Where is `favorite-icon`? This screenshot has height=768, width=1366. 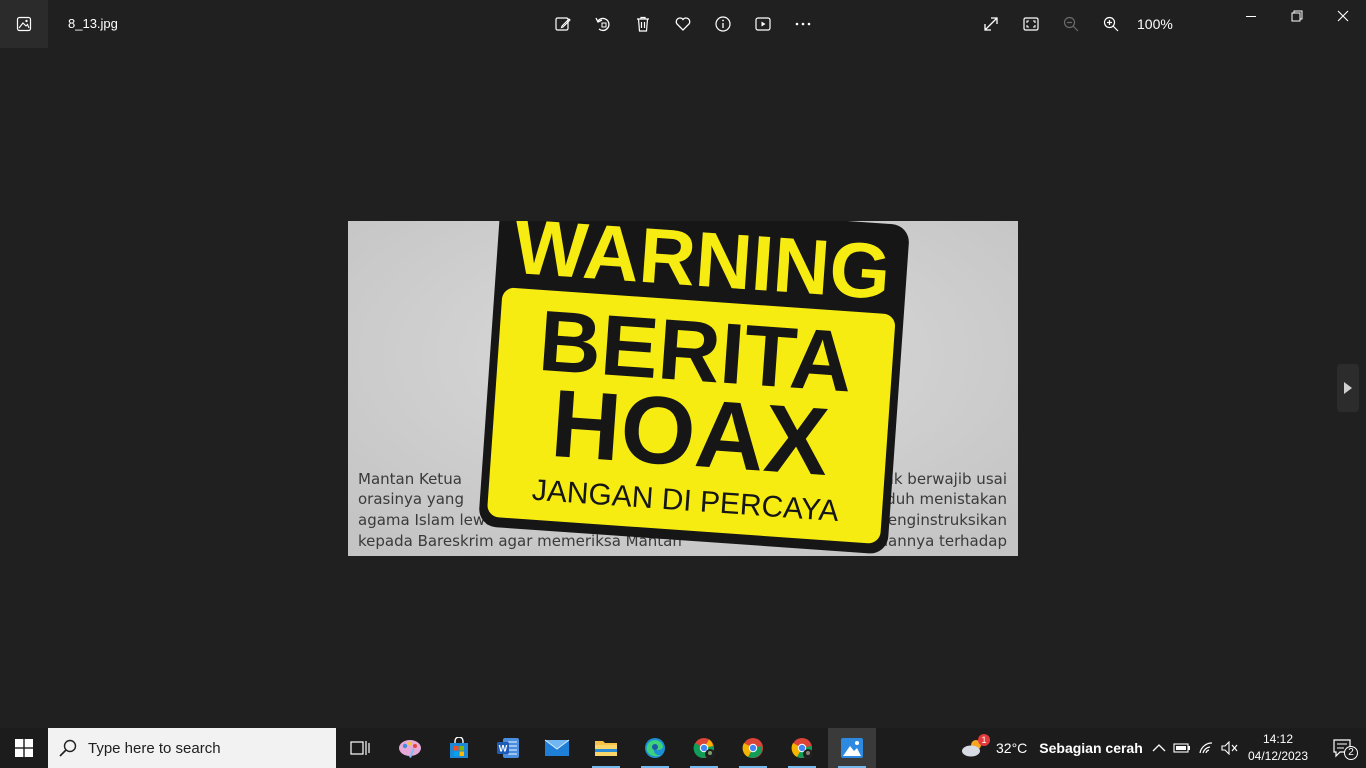 favorite-icon is located at coordinates (683, 24).